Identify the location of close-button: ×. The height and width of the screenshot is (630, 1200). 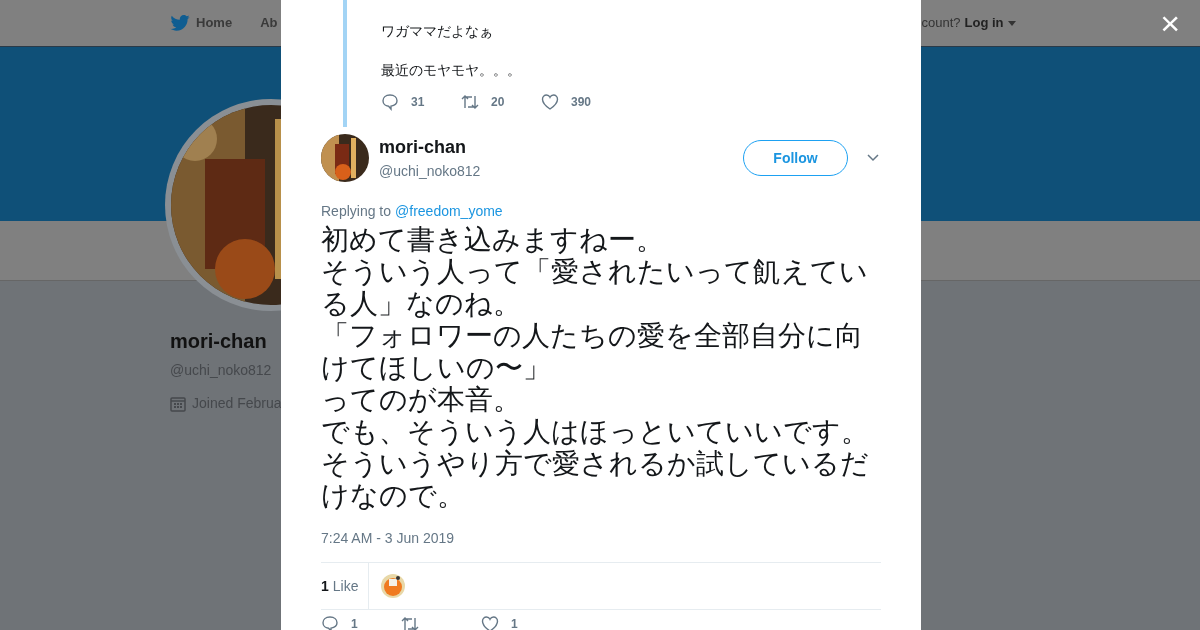
(1170, 23).